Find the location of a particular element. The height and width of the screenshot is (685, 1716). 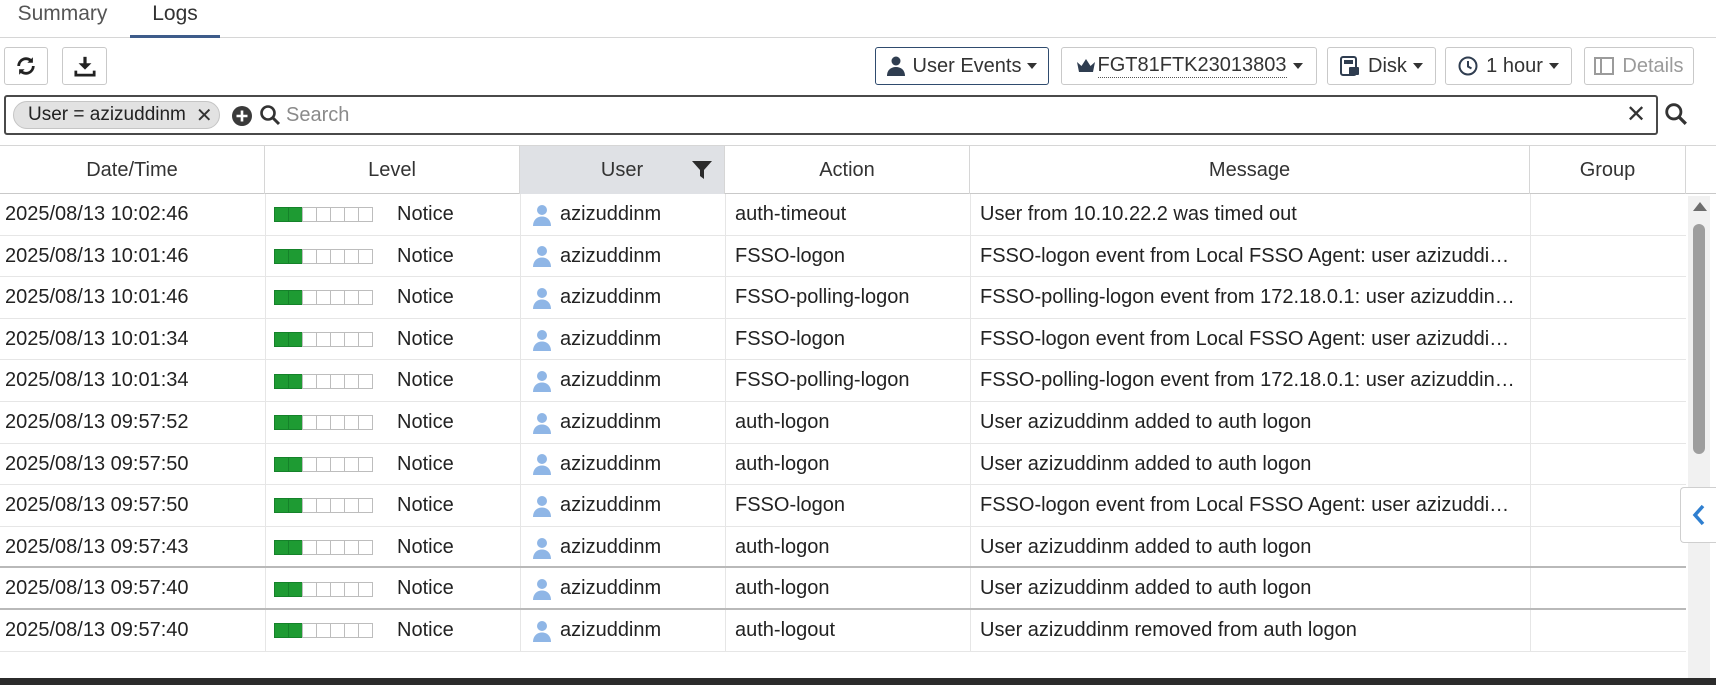

source-dropdown: Disk is located at coordinates (1381, 66).